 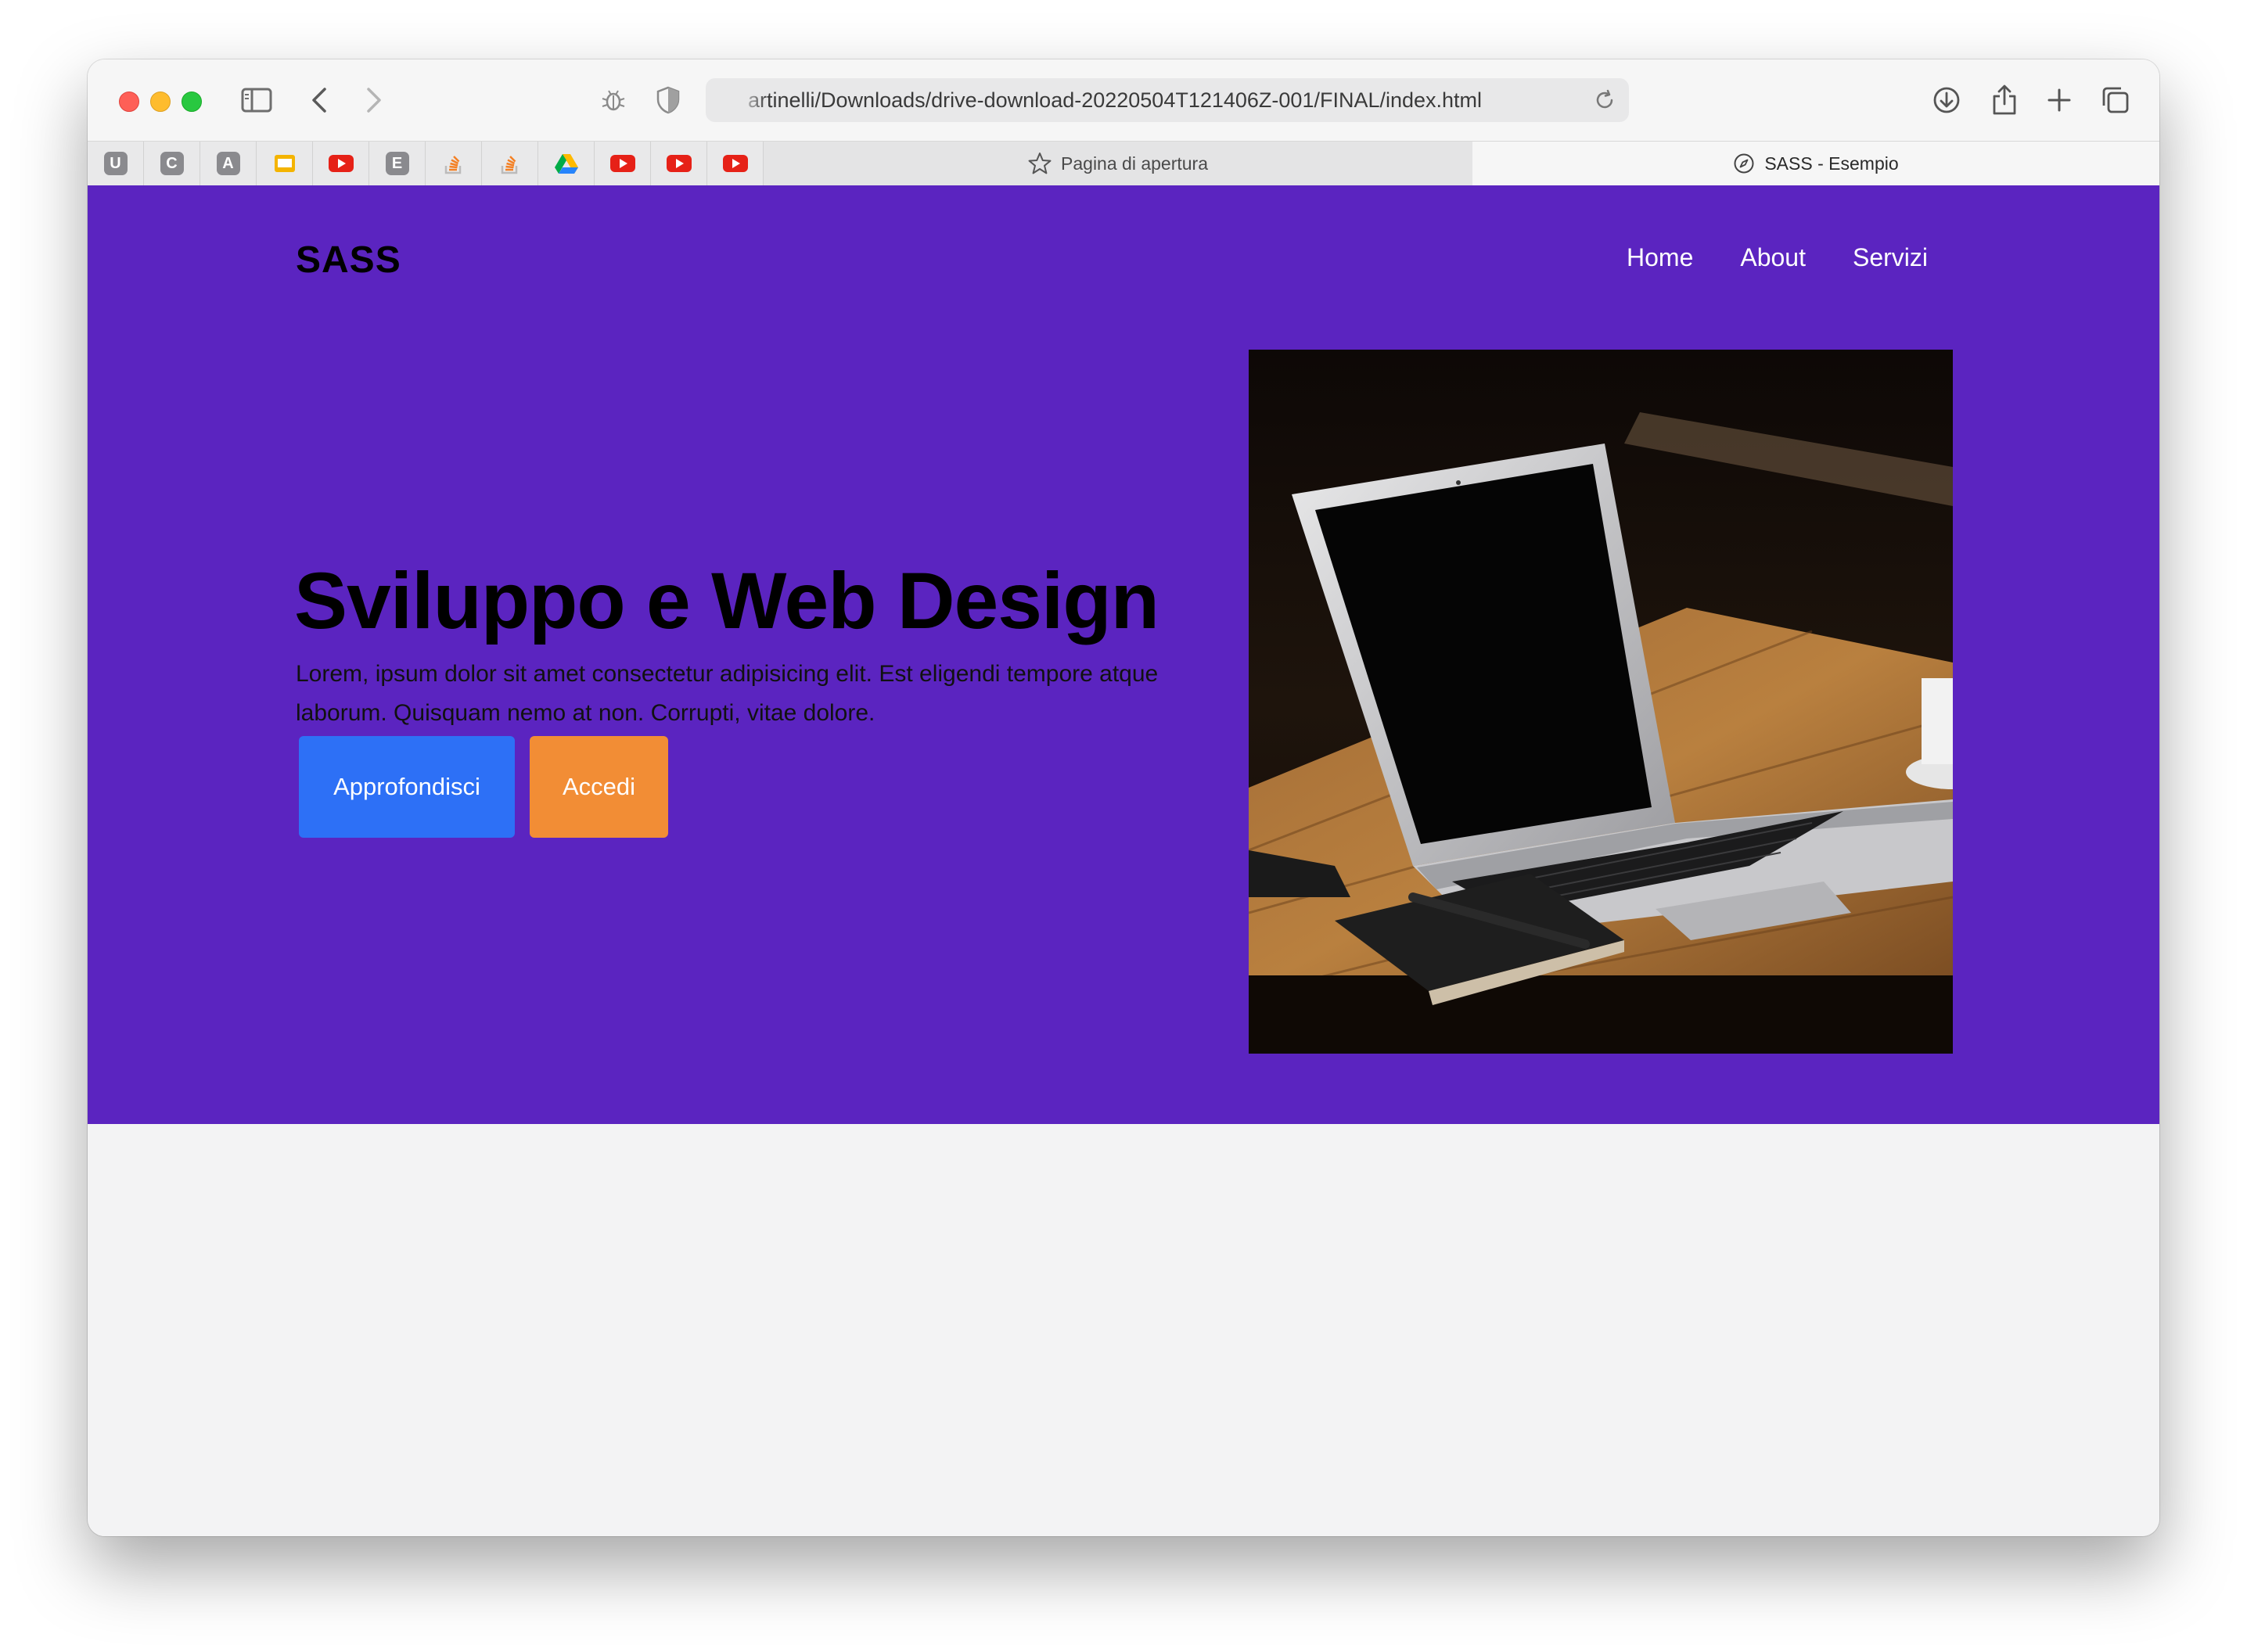 What do you see at coordinates (256, 100) in the screenshot?
I see `sidebar-toggle-icon` at bounding box center [256, 100].